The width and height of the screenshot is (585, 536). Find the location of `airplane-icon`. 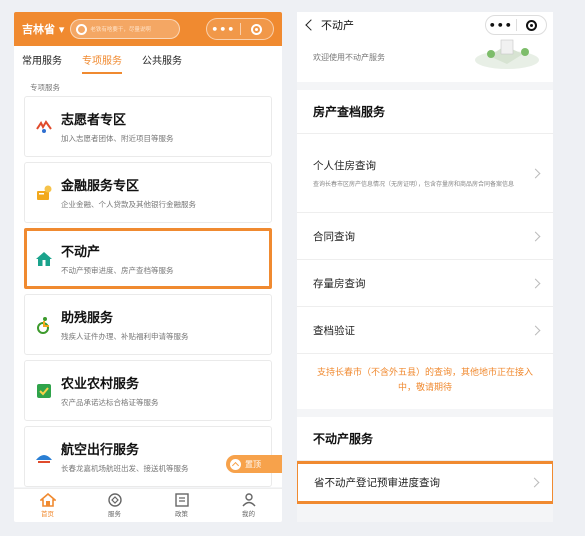

airplane-icon is located at coordinates (44, 457).